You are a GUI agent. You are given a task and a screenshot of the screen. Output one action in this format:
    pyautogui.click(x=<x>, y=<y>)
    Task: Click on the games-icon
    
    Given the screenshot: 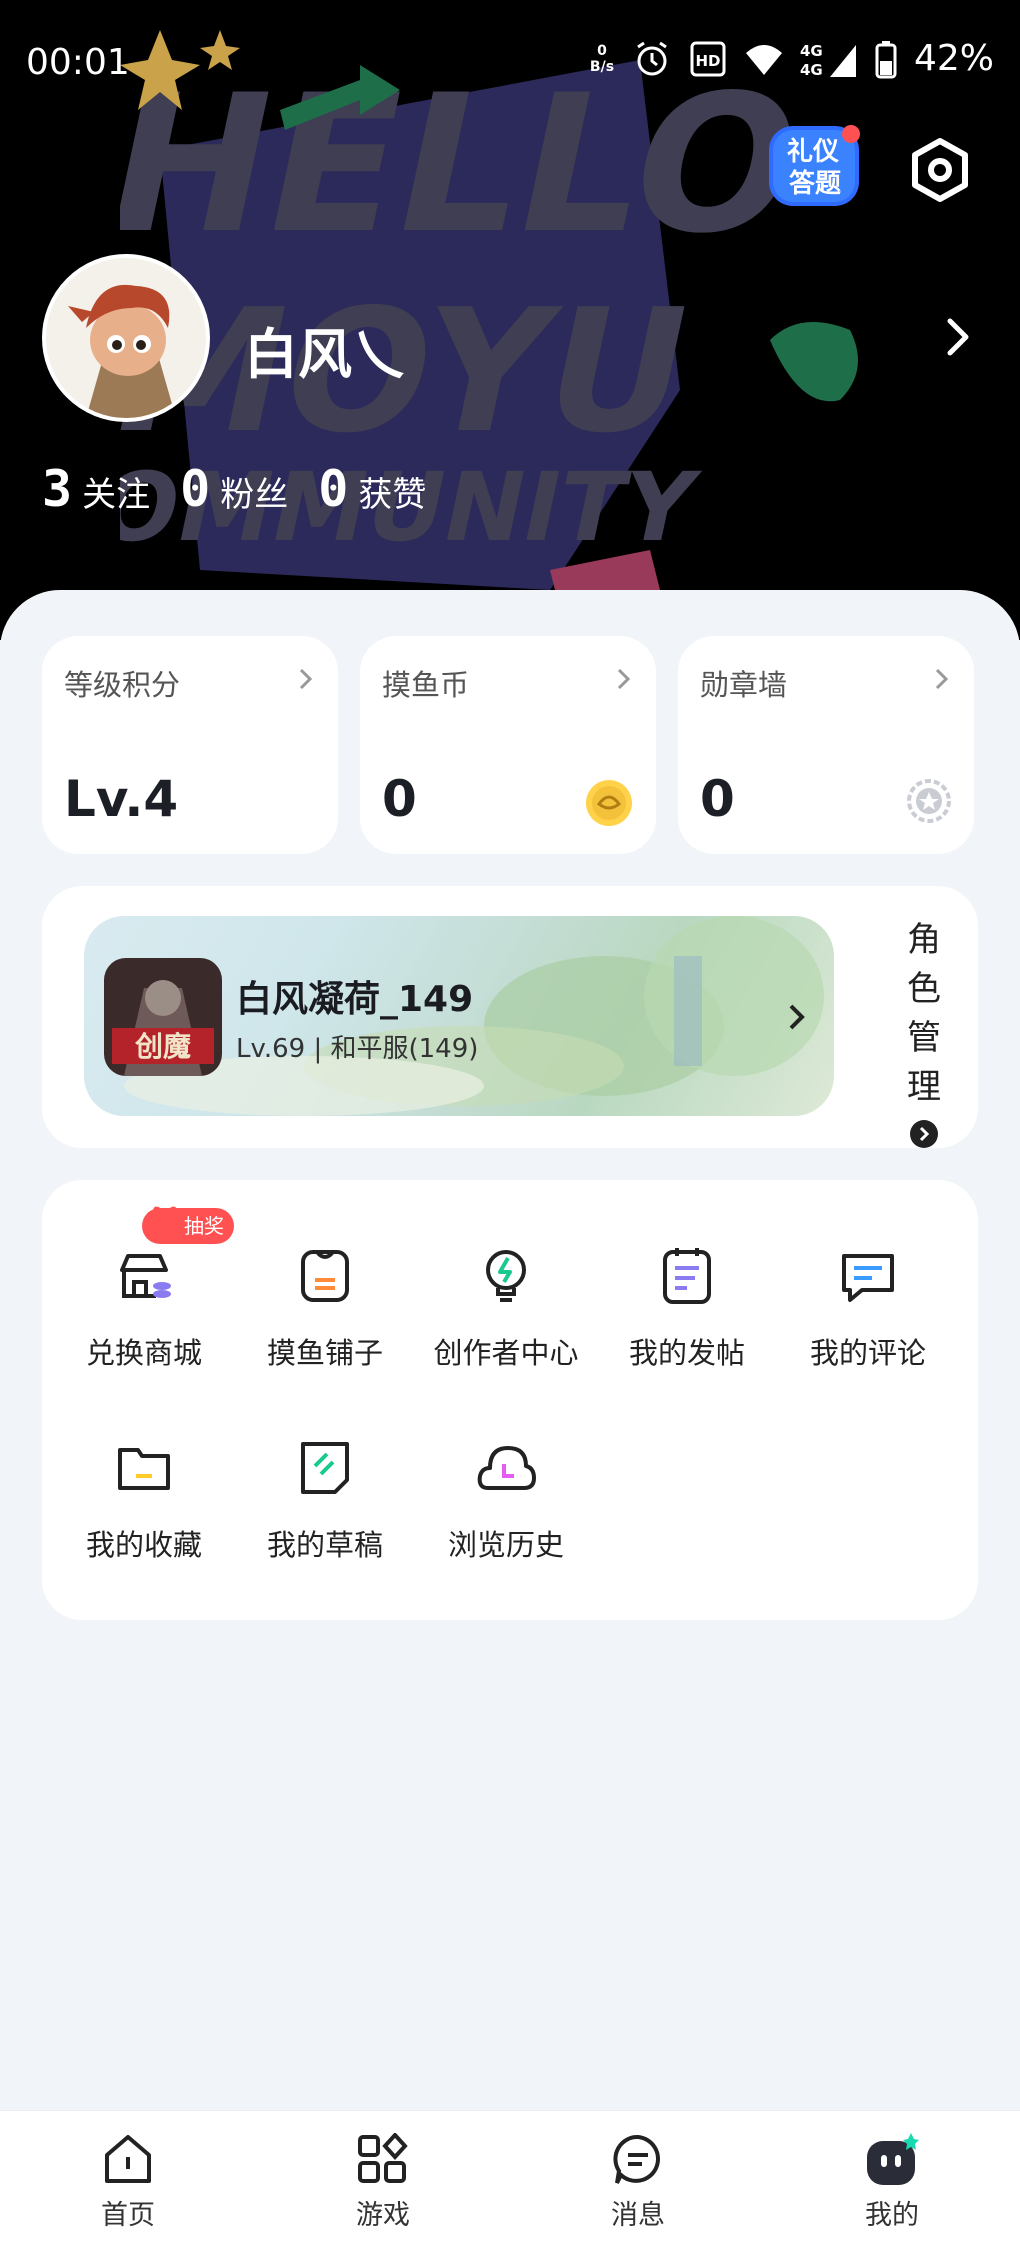 What is the action you would take?
    pyautogui.click(x=383, y=2158)
    